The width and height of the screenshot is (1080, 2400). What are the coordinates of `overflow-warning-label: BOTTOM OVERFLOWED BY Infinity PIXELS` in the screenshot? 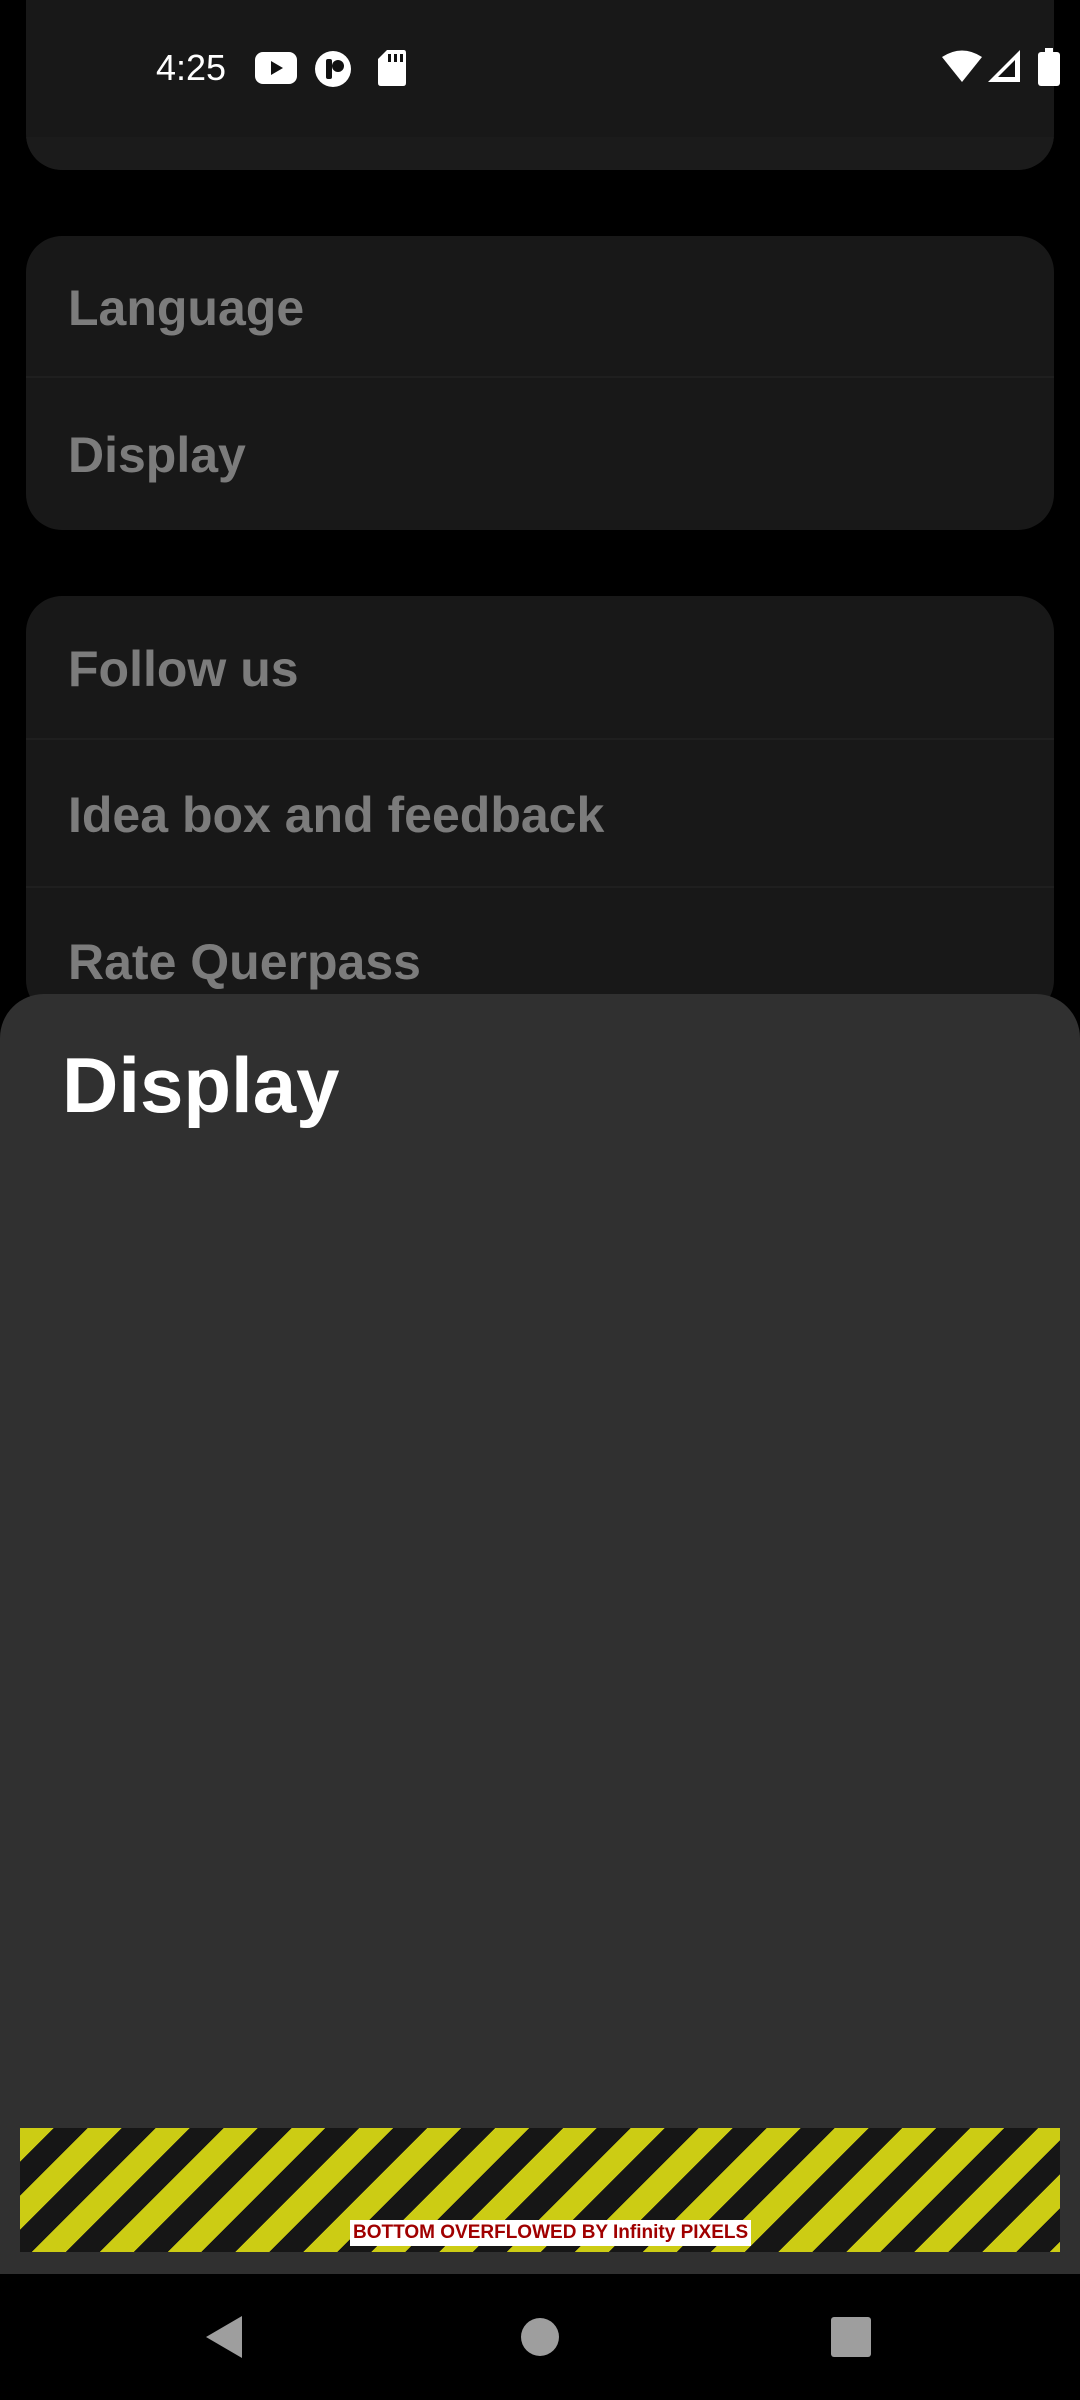 It's located at (551, 2233).